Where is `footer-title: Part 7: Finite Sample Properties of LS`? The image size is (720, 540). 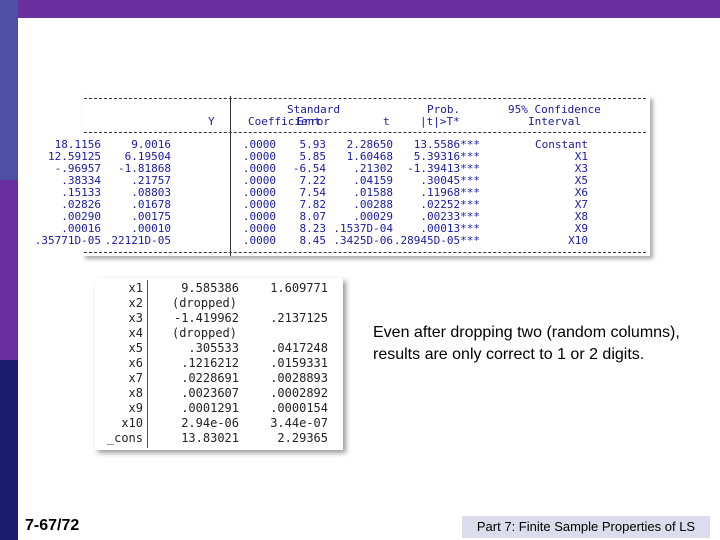 footer-title: Part 7: Finite Sample Properties of LS is located at coordinates (586, 527).